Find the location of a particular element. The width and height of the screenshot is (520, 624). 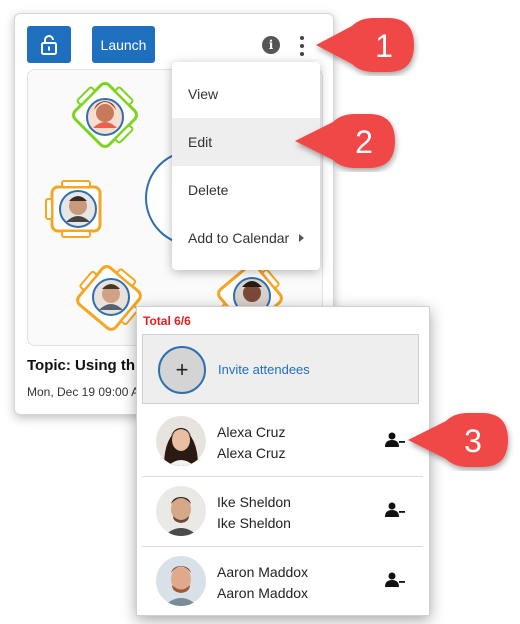

lock-button is located at coordinates (49, 44).